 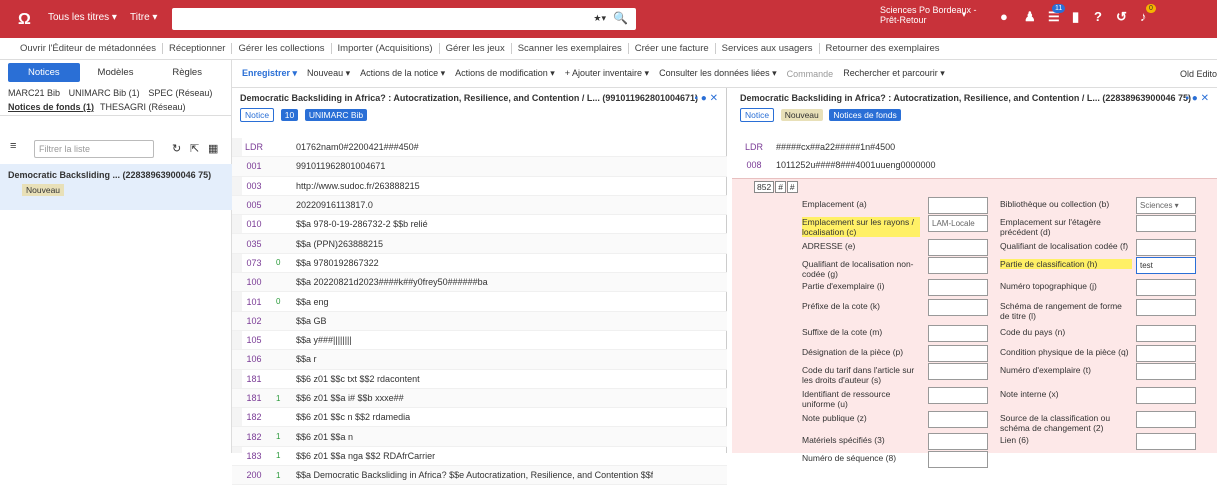 I want to click on save-button: Enregistrer ▾, so click(x=269, y=73).